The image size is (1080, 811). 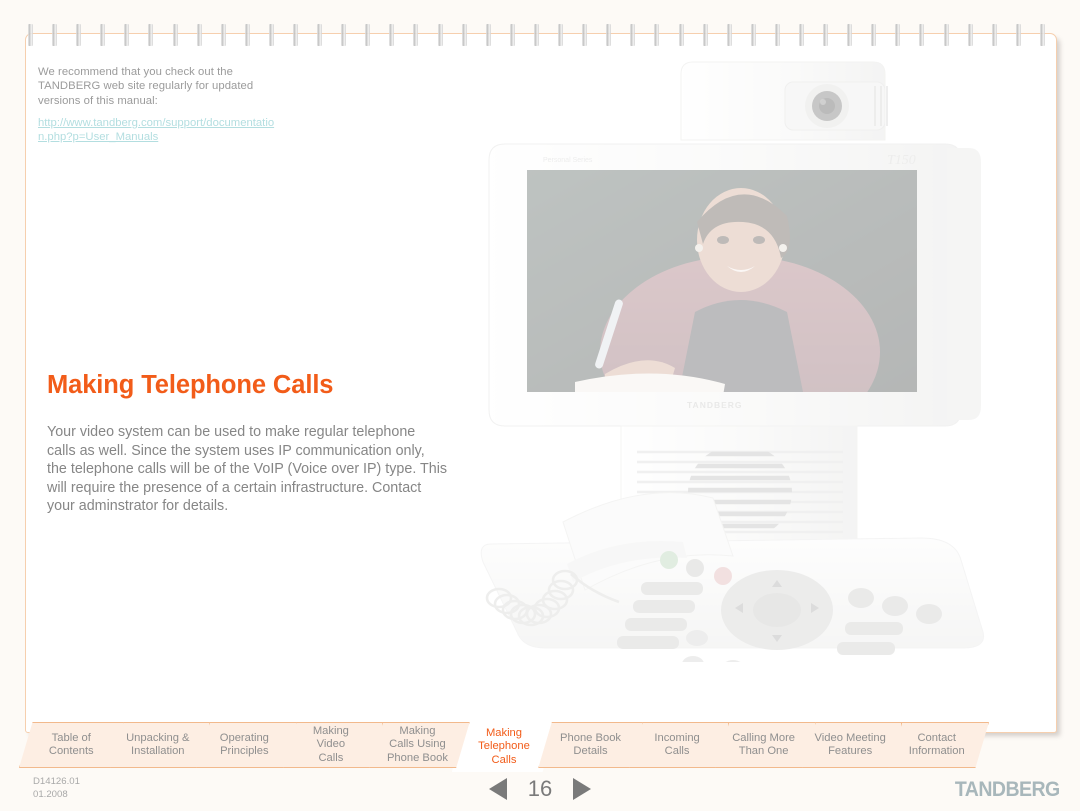 I want to click on end-call-button-red, so click(x=723, y=576).